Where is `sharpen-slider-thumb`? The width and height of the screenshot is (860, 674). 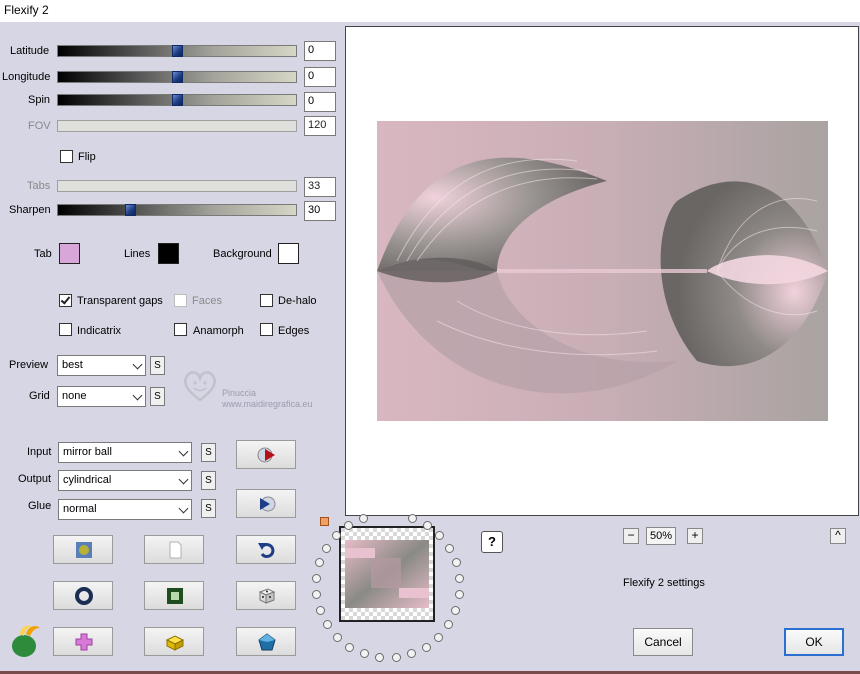
sharpen-slider-thumb is located at coordinates (130, 210).